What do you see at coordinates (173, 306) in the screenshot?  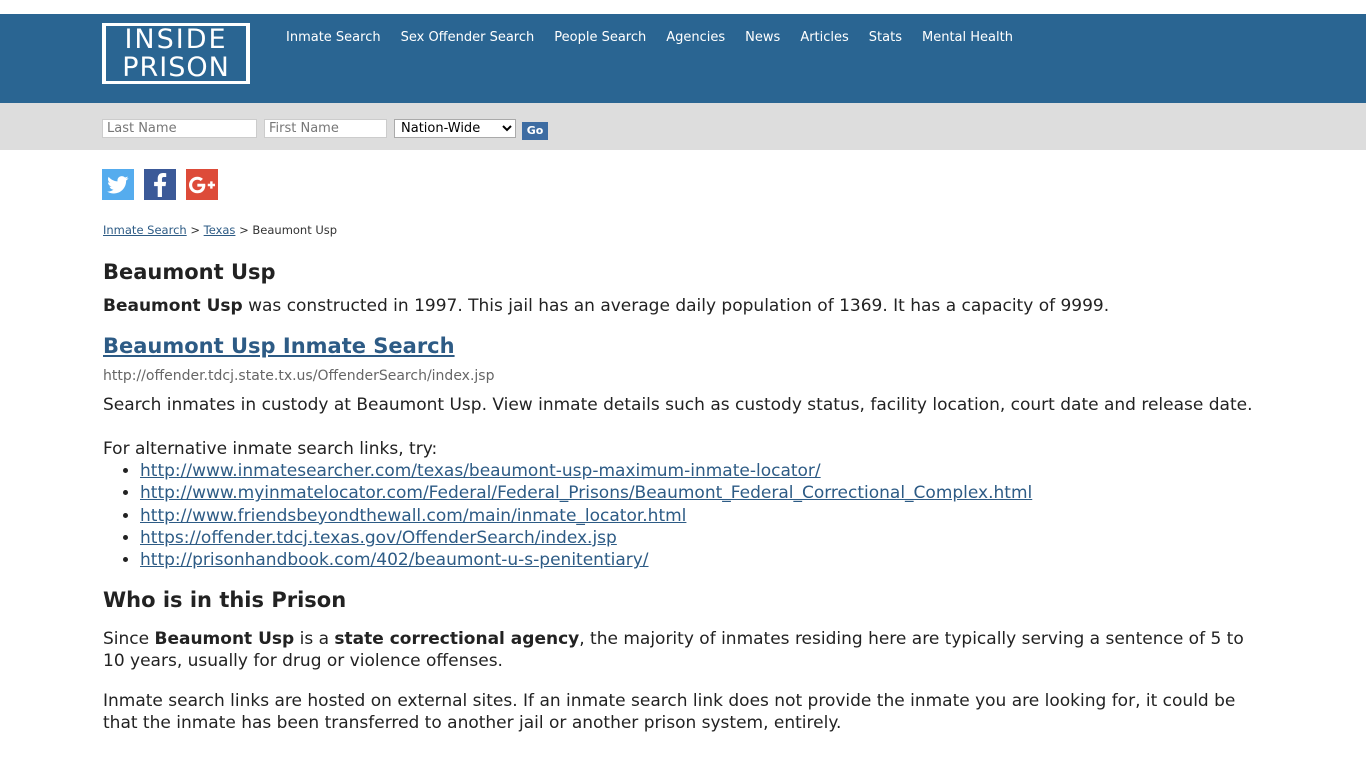 I see `facility-name: Beaumont Usp` at bounding box center [173, 306].